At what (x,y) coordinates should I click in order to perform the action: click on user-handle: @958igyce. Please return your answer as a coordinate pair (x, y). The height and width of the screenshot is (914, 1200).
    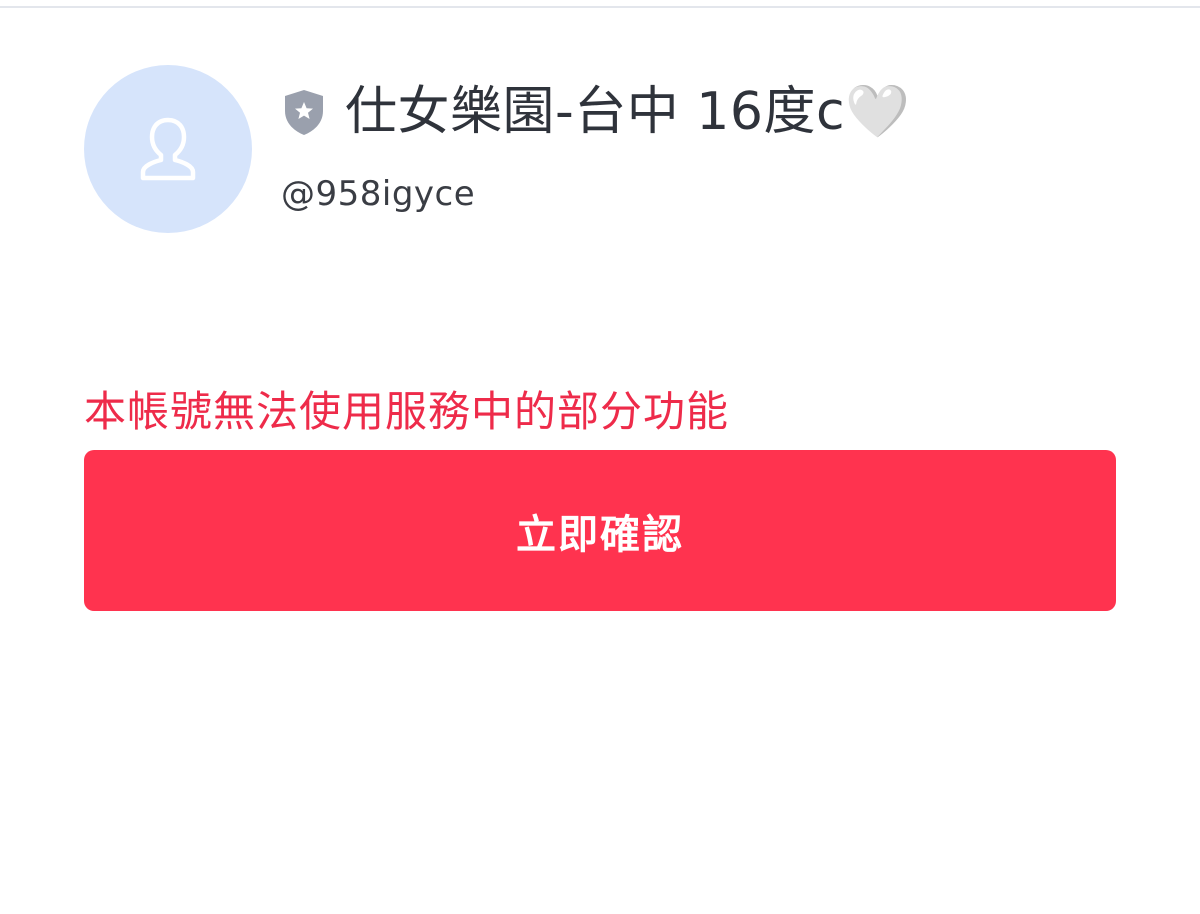
    Looking at the image, I should click on (378, 194).